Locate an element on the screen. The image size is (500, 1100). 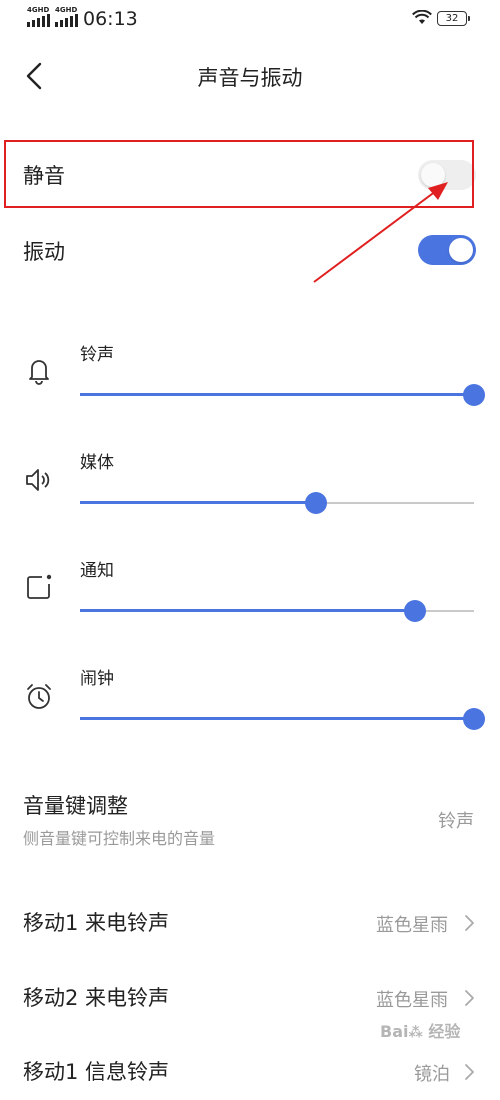
vibrate-row: 振动 is located at coordinates (250, 250).